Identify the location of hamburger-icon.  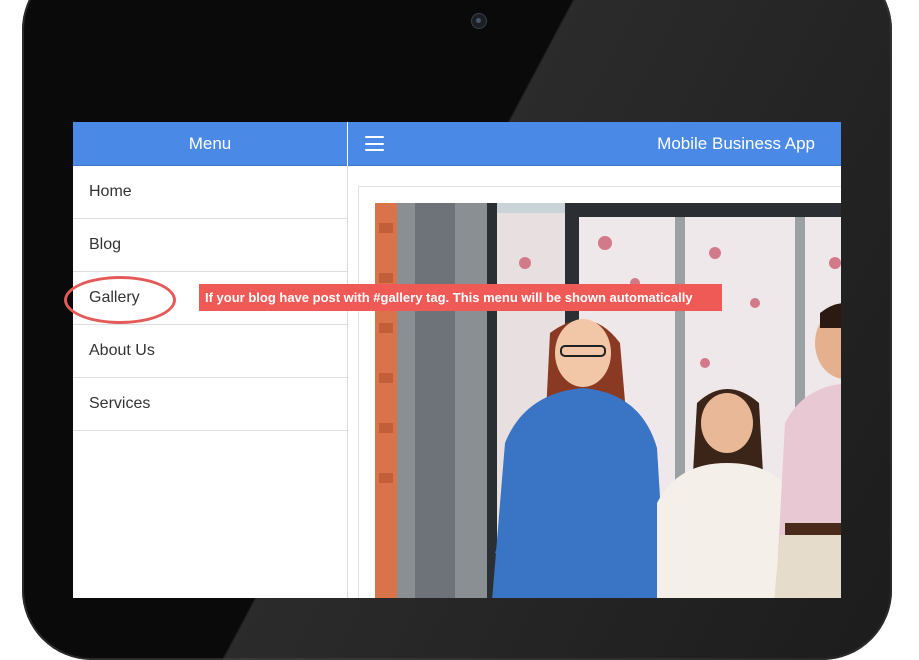
(374, 143).